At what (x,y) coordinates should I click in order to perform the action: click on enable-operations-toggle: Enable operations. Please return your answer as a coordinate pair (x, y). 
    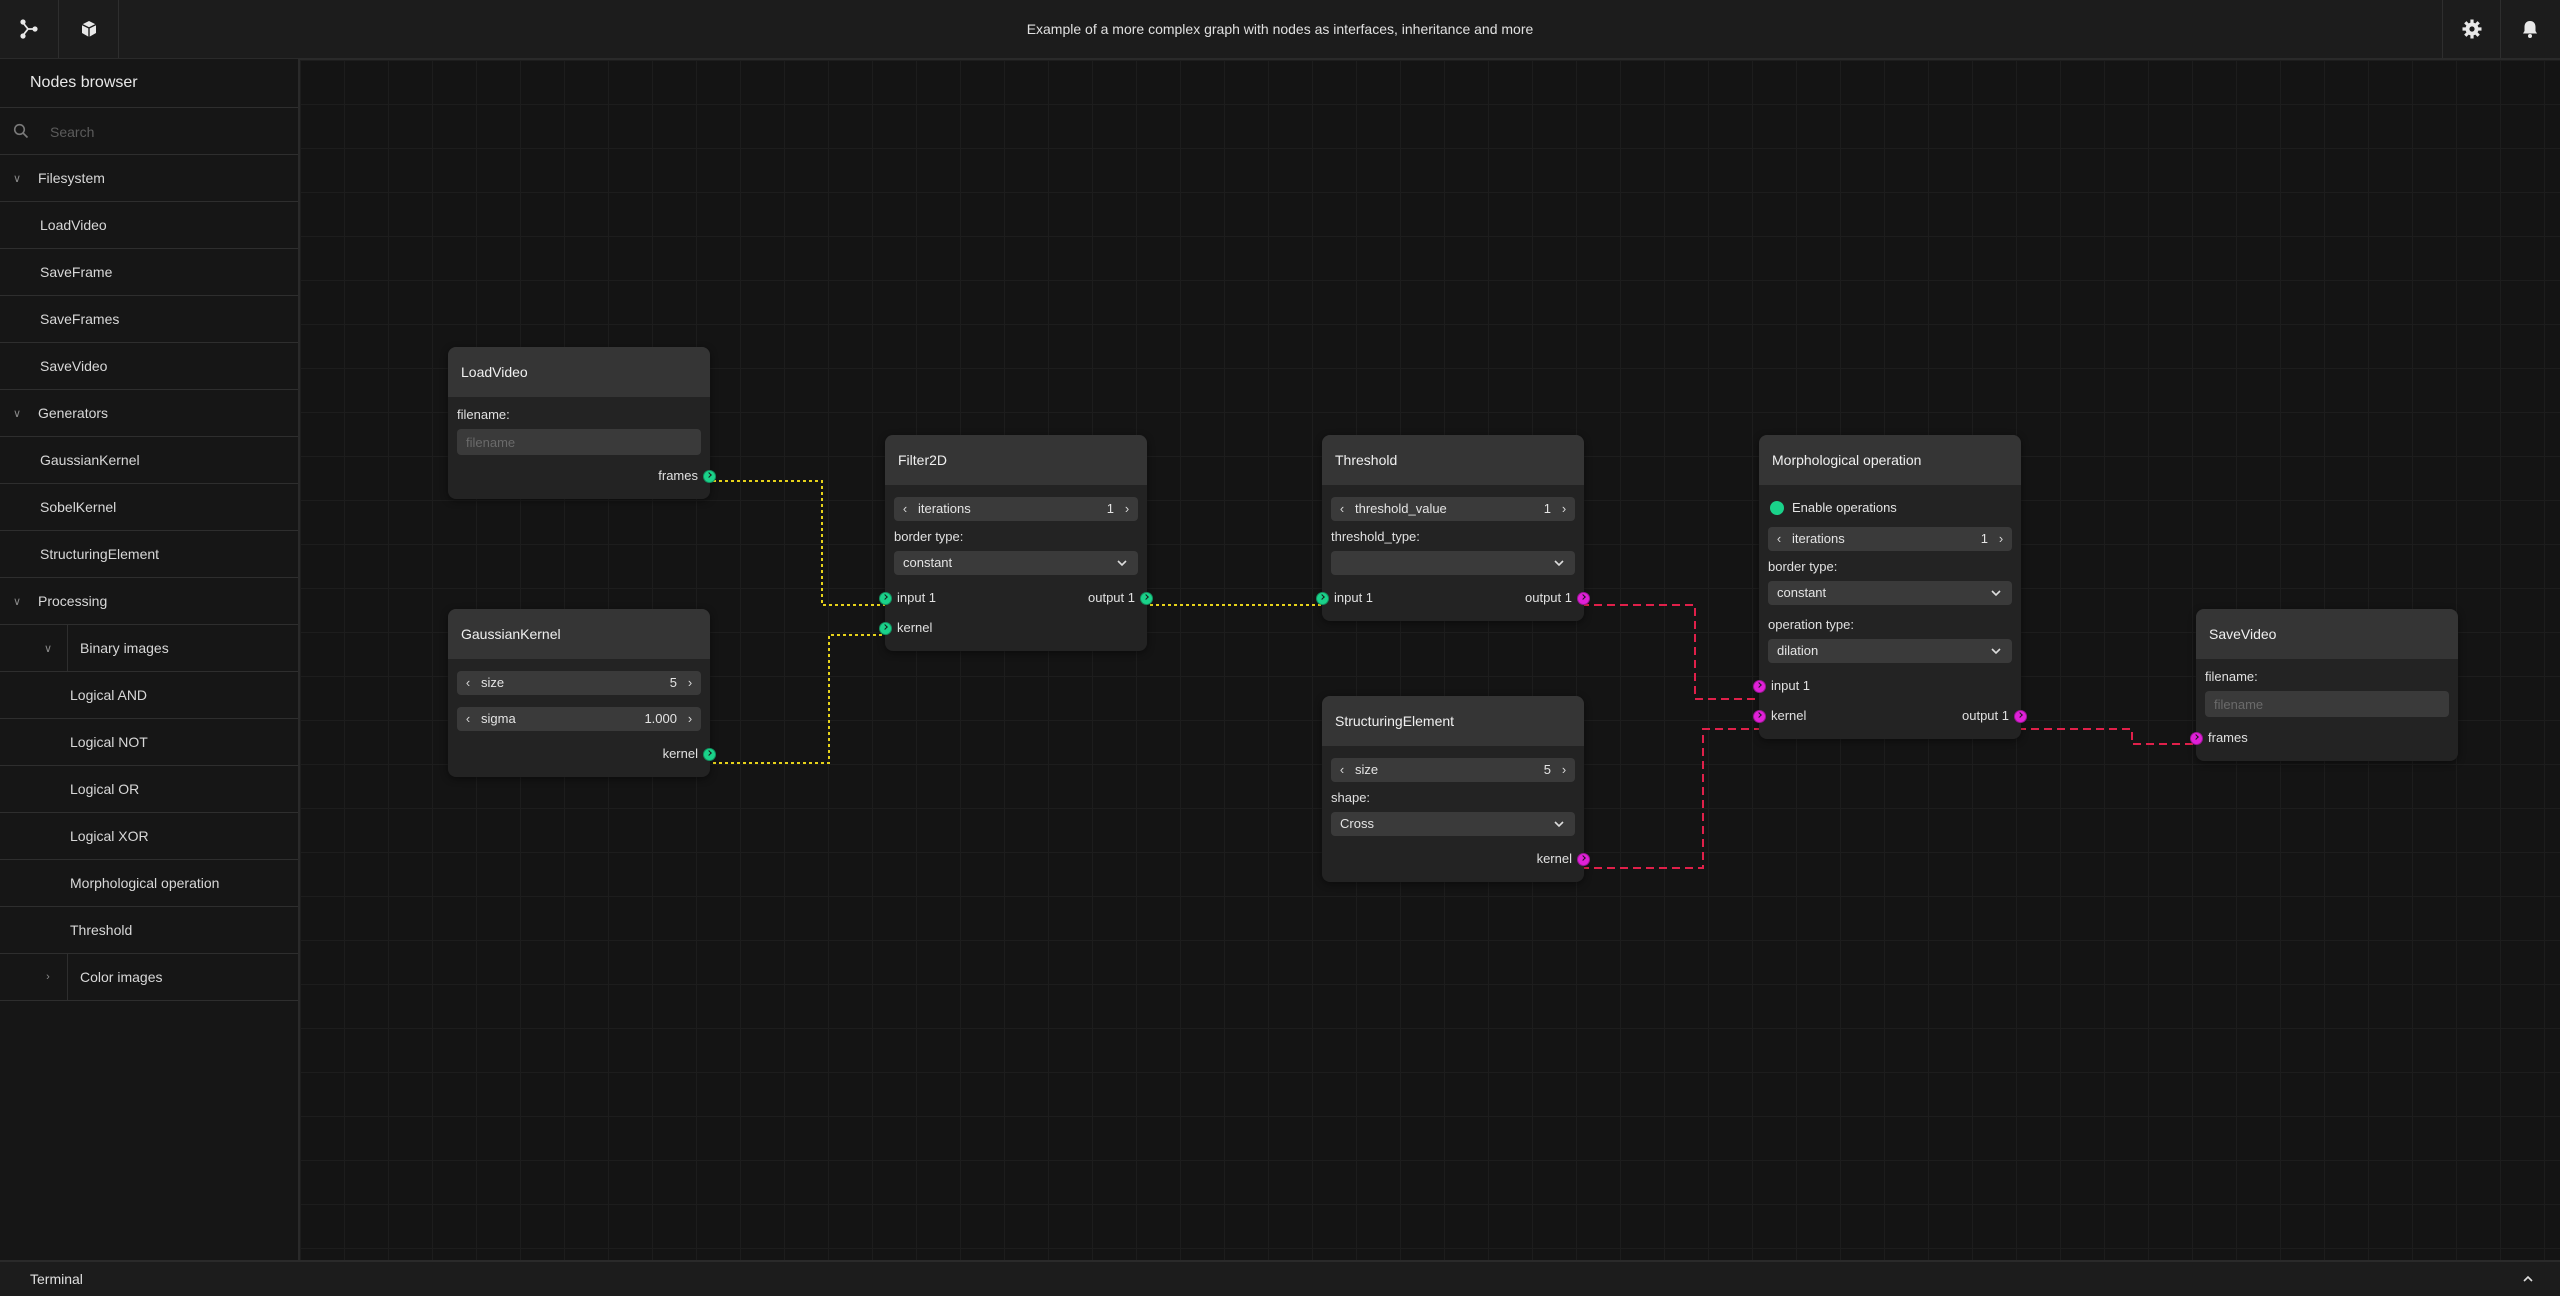
    Looking at the image, I should click on (1890, 508).